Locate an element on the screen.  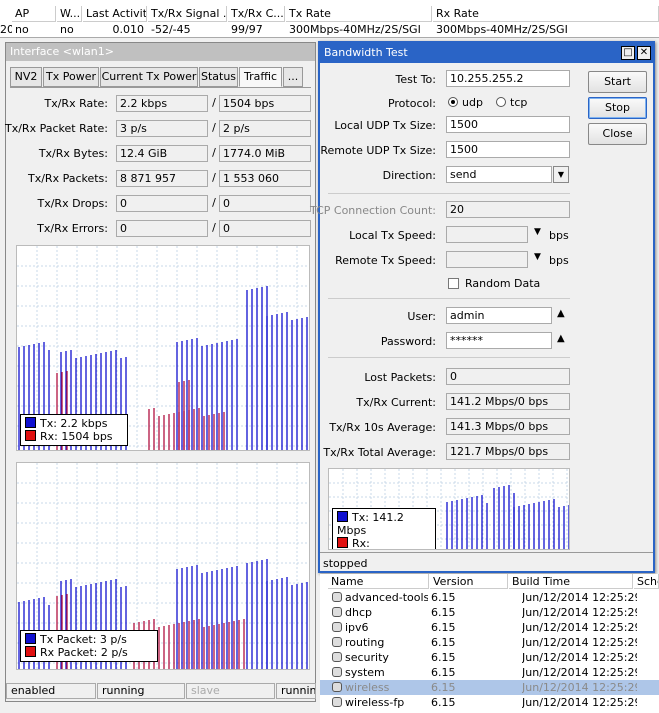
package-row: wireless 6.15 Jun/12/2014 12:25:29 is located at coordinates (489, 687).